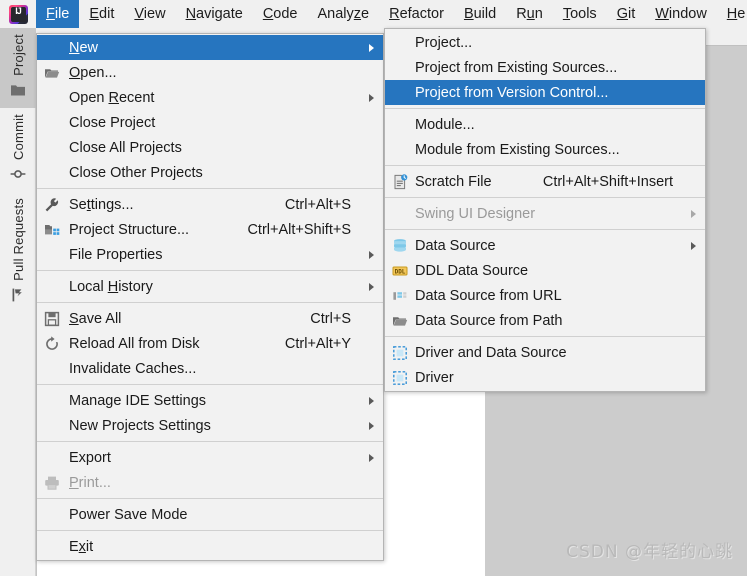 Image resolution: width=747 pixels, height=576 pixels. I want to click on menu-item-shortcut: Ctrl+Alt+Shift+S, so click(299, 229).